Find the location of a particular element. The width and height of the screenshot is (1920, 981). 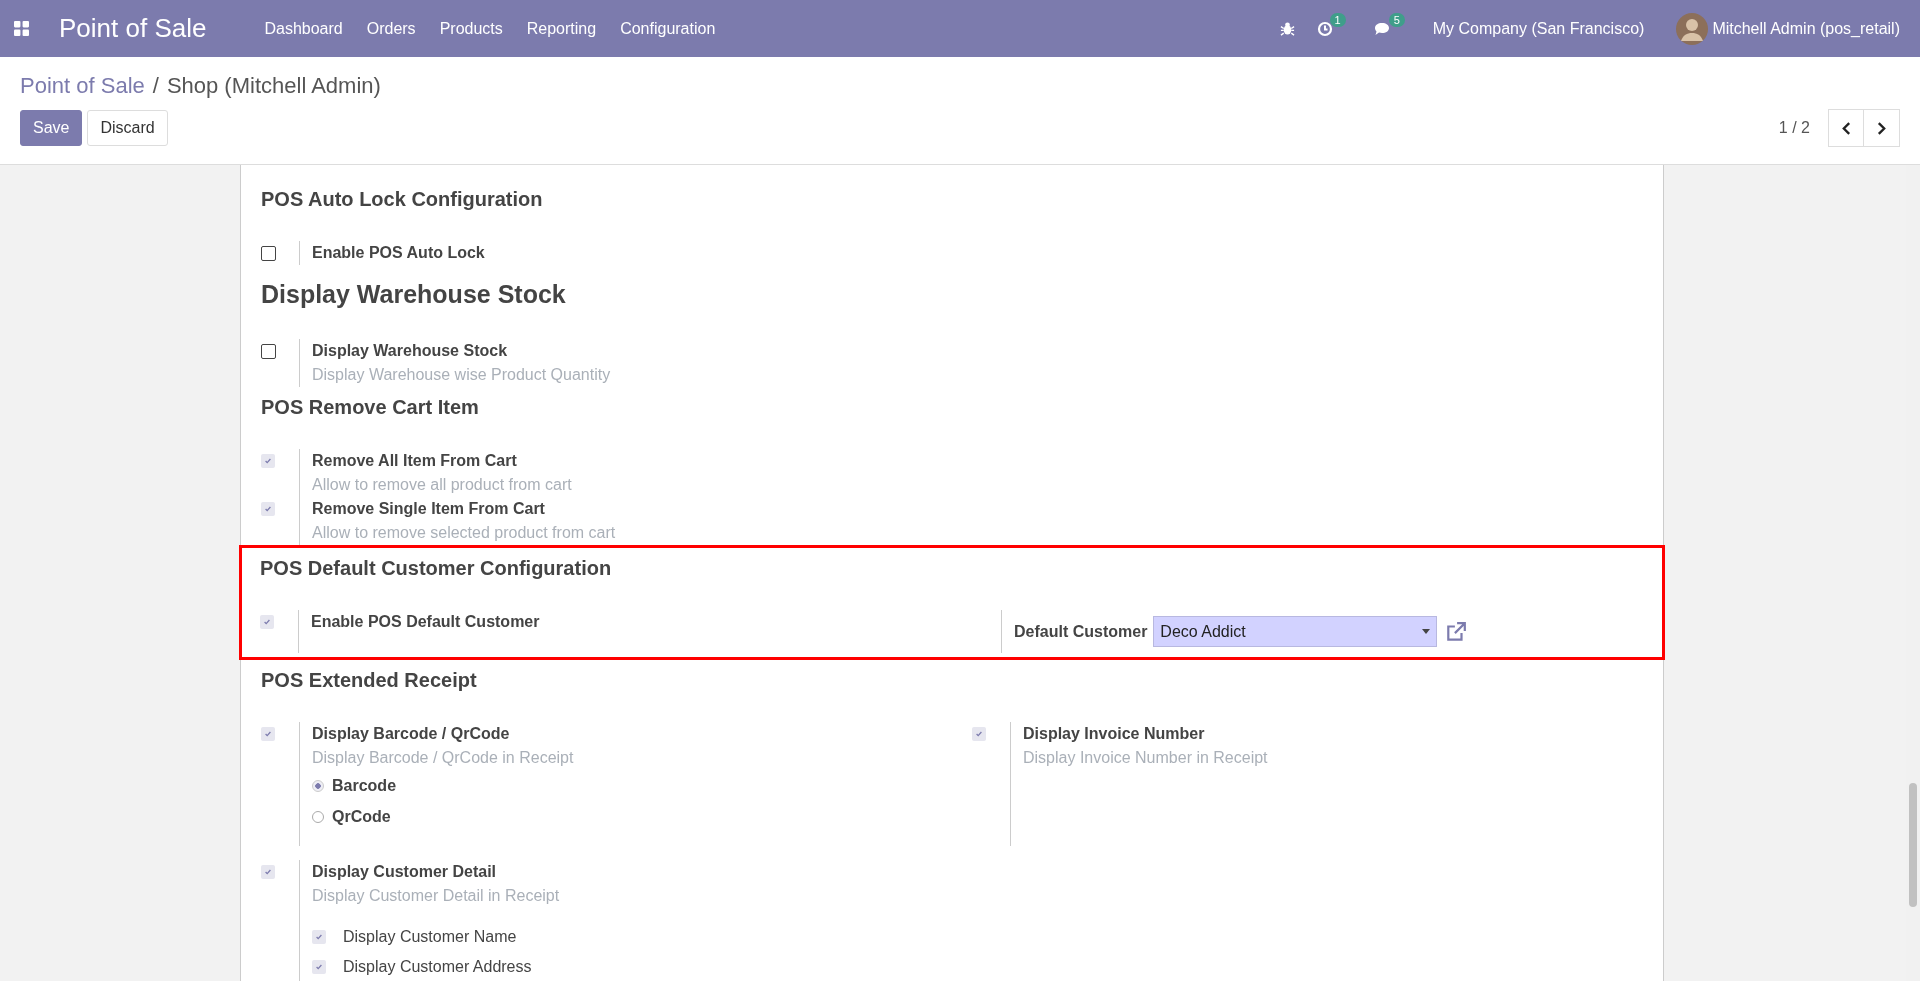

setting-label: Remove Single Item From Cart is located at coordinates (429, 509).